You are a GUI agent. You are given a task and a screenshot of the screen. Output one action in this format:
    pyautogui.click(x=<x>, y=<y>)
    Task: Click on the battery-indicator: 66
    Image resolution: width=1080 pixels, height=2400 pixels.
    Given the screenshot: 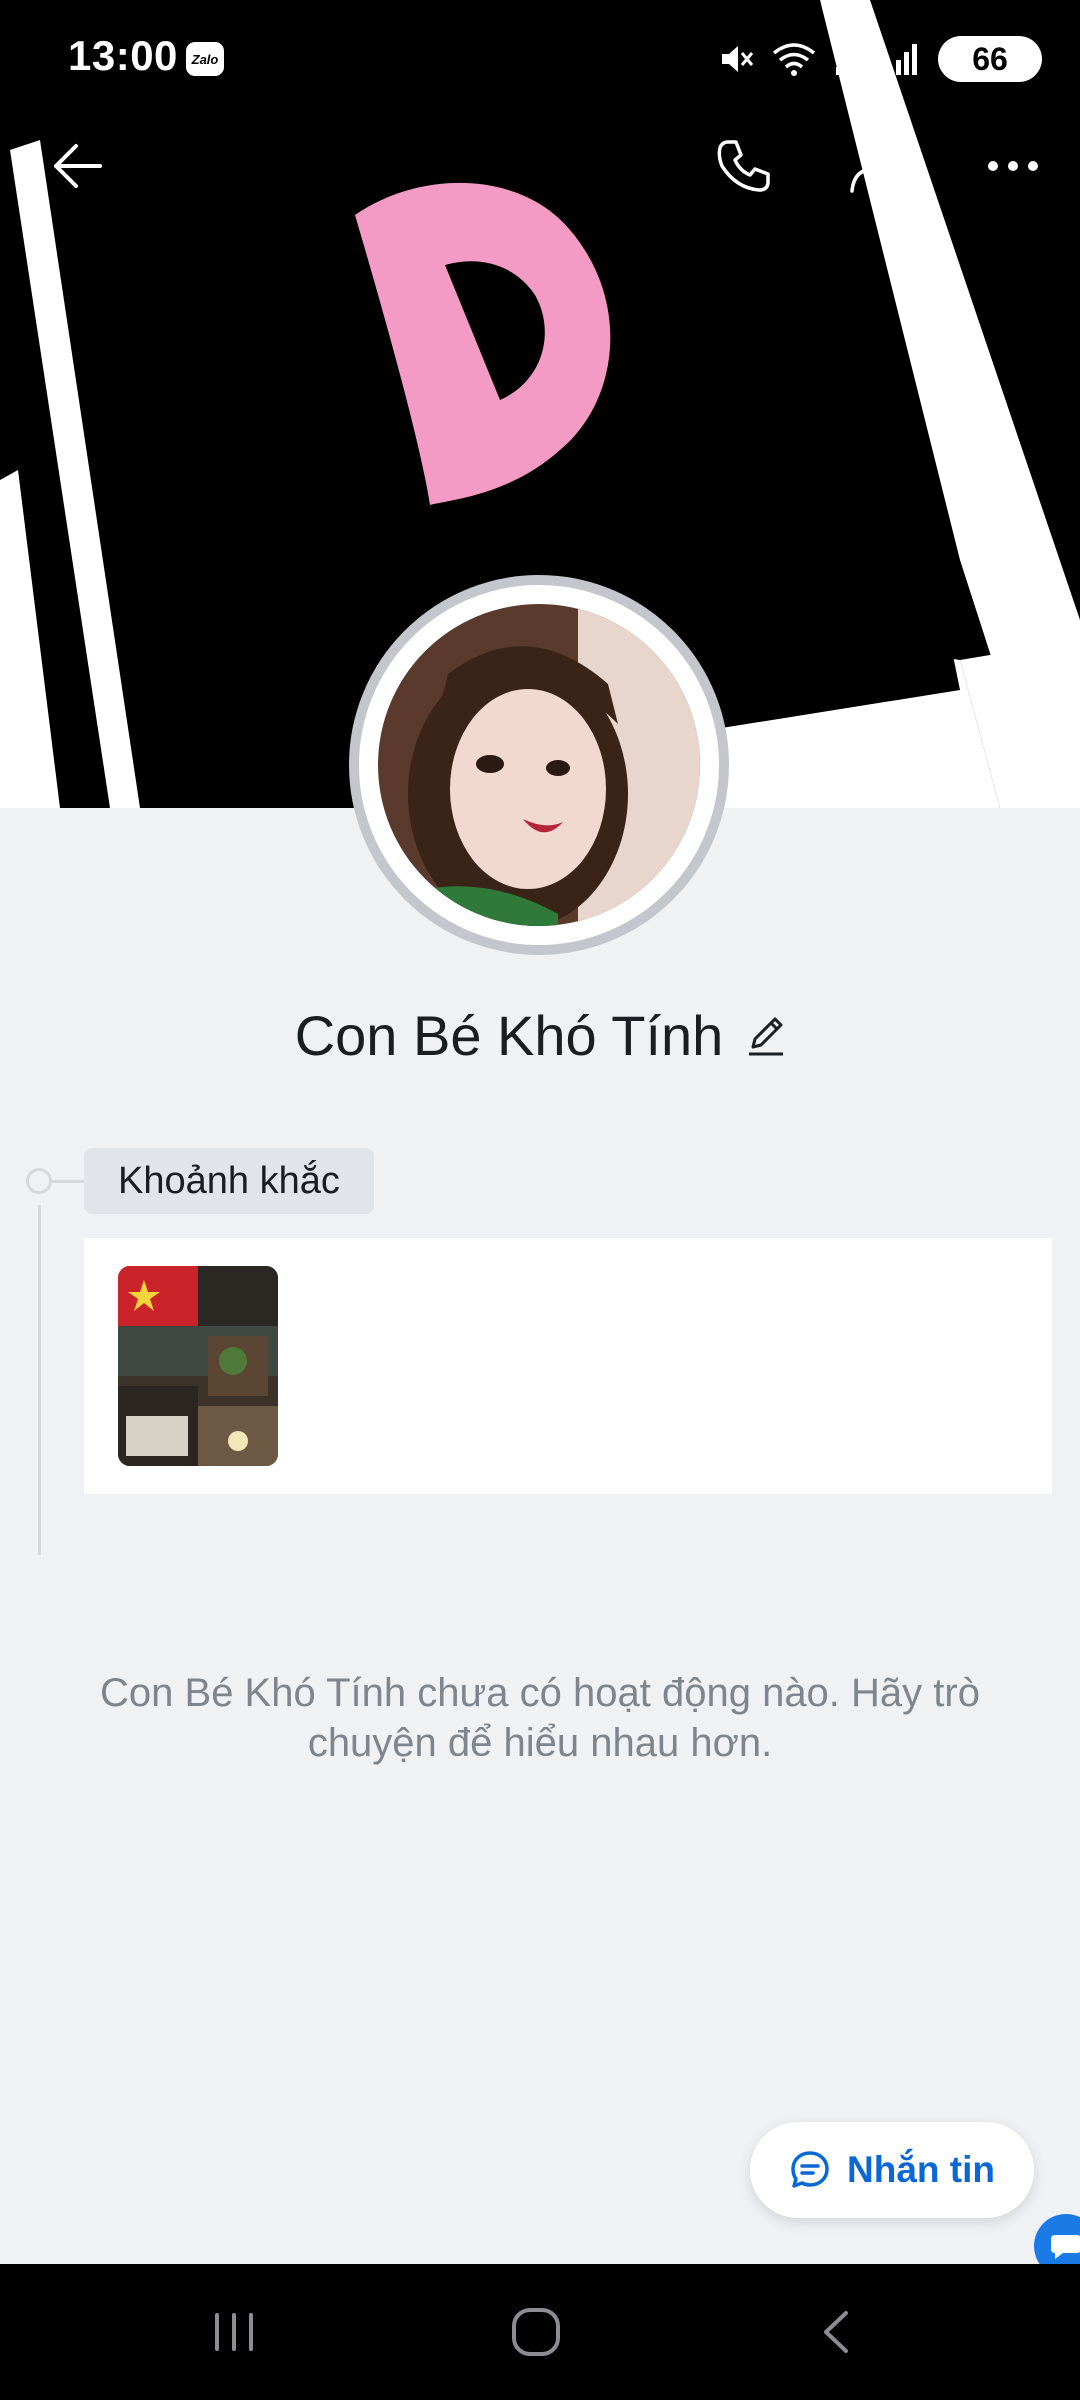 What is the action you would take?
    pyautogui.click(x=990, y=59)
    